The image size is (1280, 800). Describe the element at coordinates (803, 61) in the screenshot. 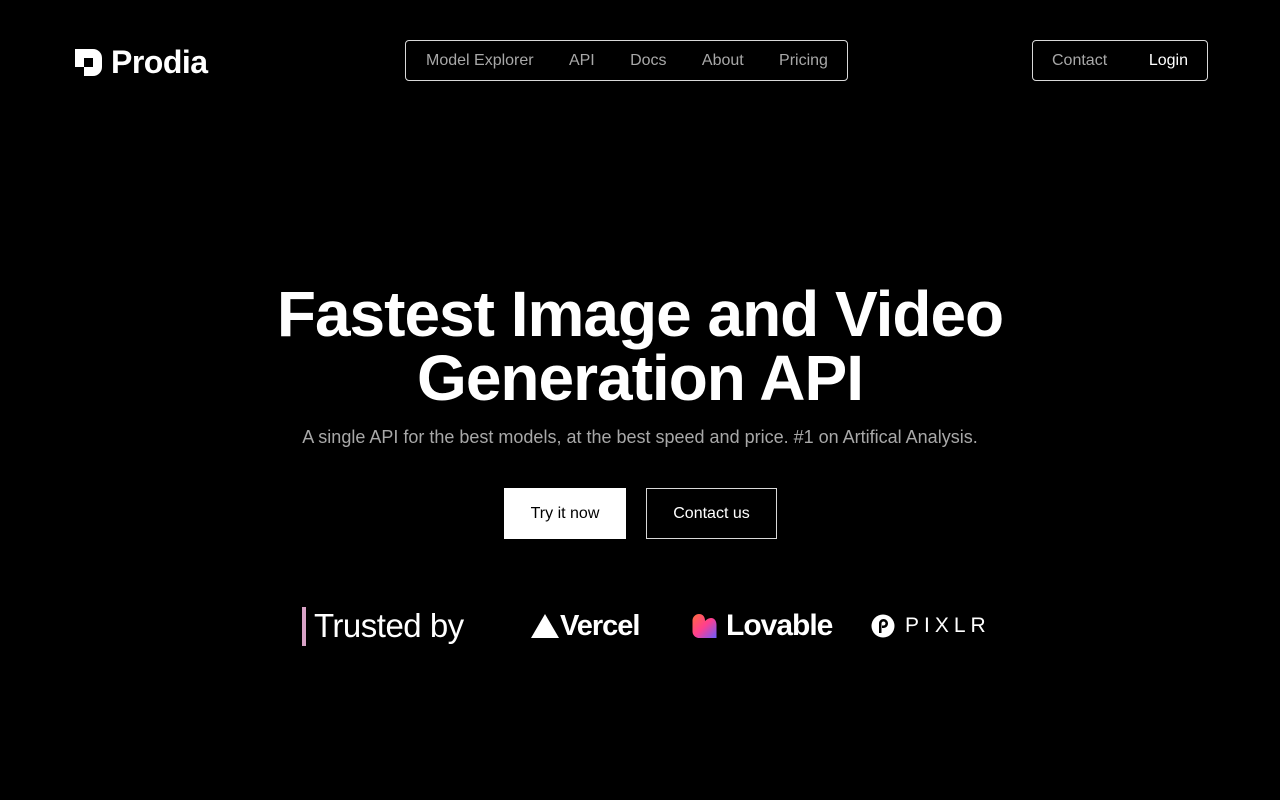

I see `nav-link-pricing: Pricing` at that location.